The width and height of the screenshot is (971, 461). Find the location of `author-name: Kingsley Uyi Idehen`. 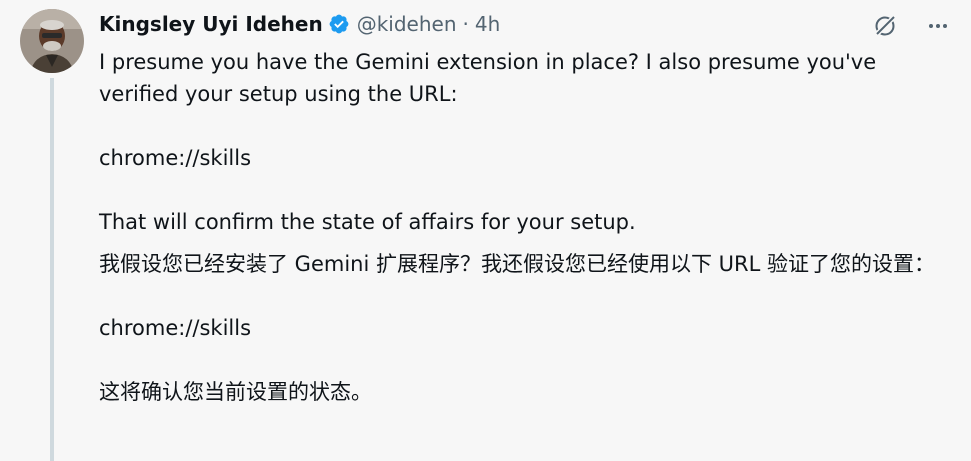

author-name: Kingsley Uyi Idehen is located at coordinates (211, 24).